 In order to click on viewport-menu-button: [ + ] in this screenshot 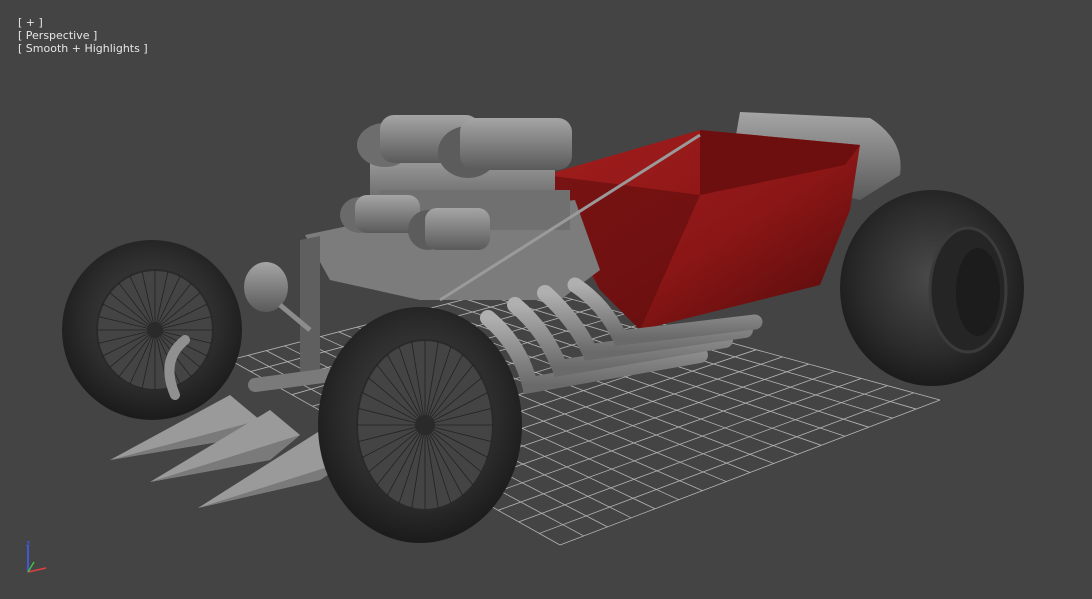, I will do `click(30, 22)`.